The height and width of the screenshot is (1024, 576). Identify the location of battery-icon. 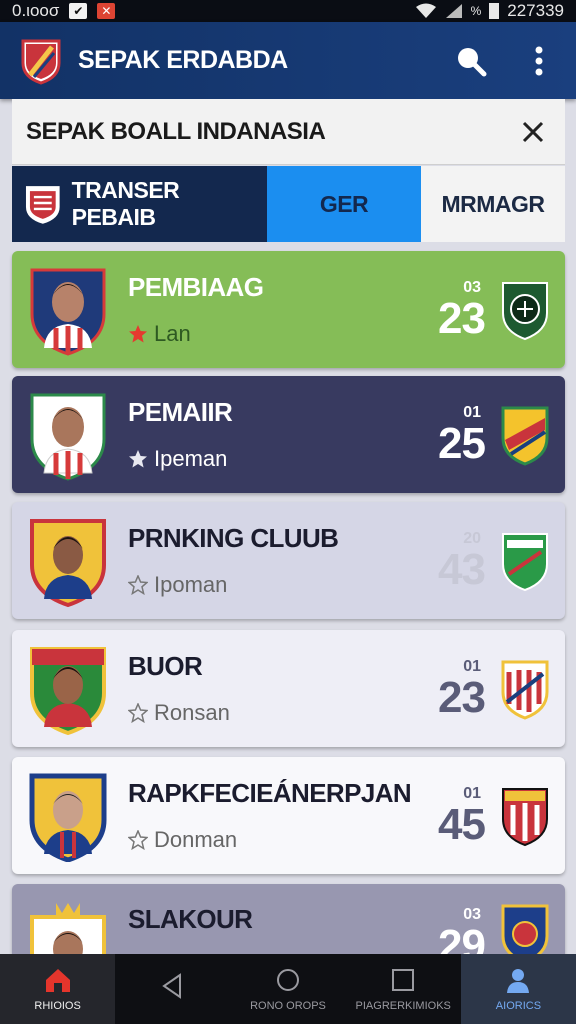
(494, 11).